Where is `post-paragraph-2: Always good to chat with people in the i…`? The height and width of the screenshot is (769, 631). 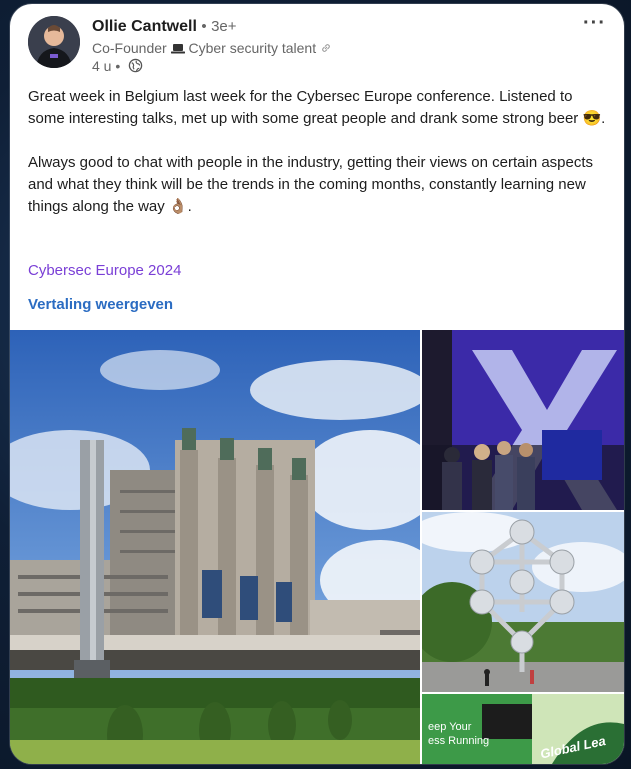 post-paragraph-2: Always good to chat with people in the i… is located at coordinates (311, 184).